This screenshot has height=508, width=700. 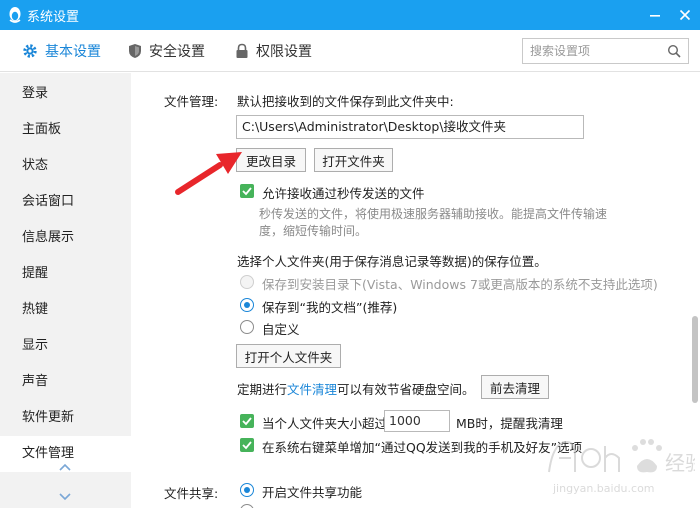 What do you see at coordinates (35, 345) in the screenshot?
I see `sidebar-item-label: 显示` at bounding box center [35, 345].